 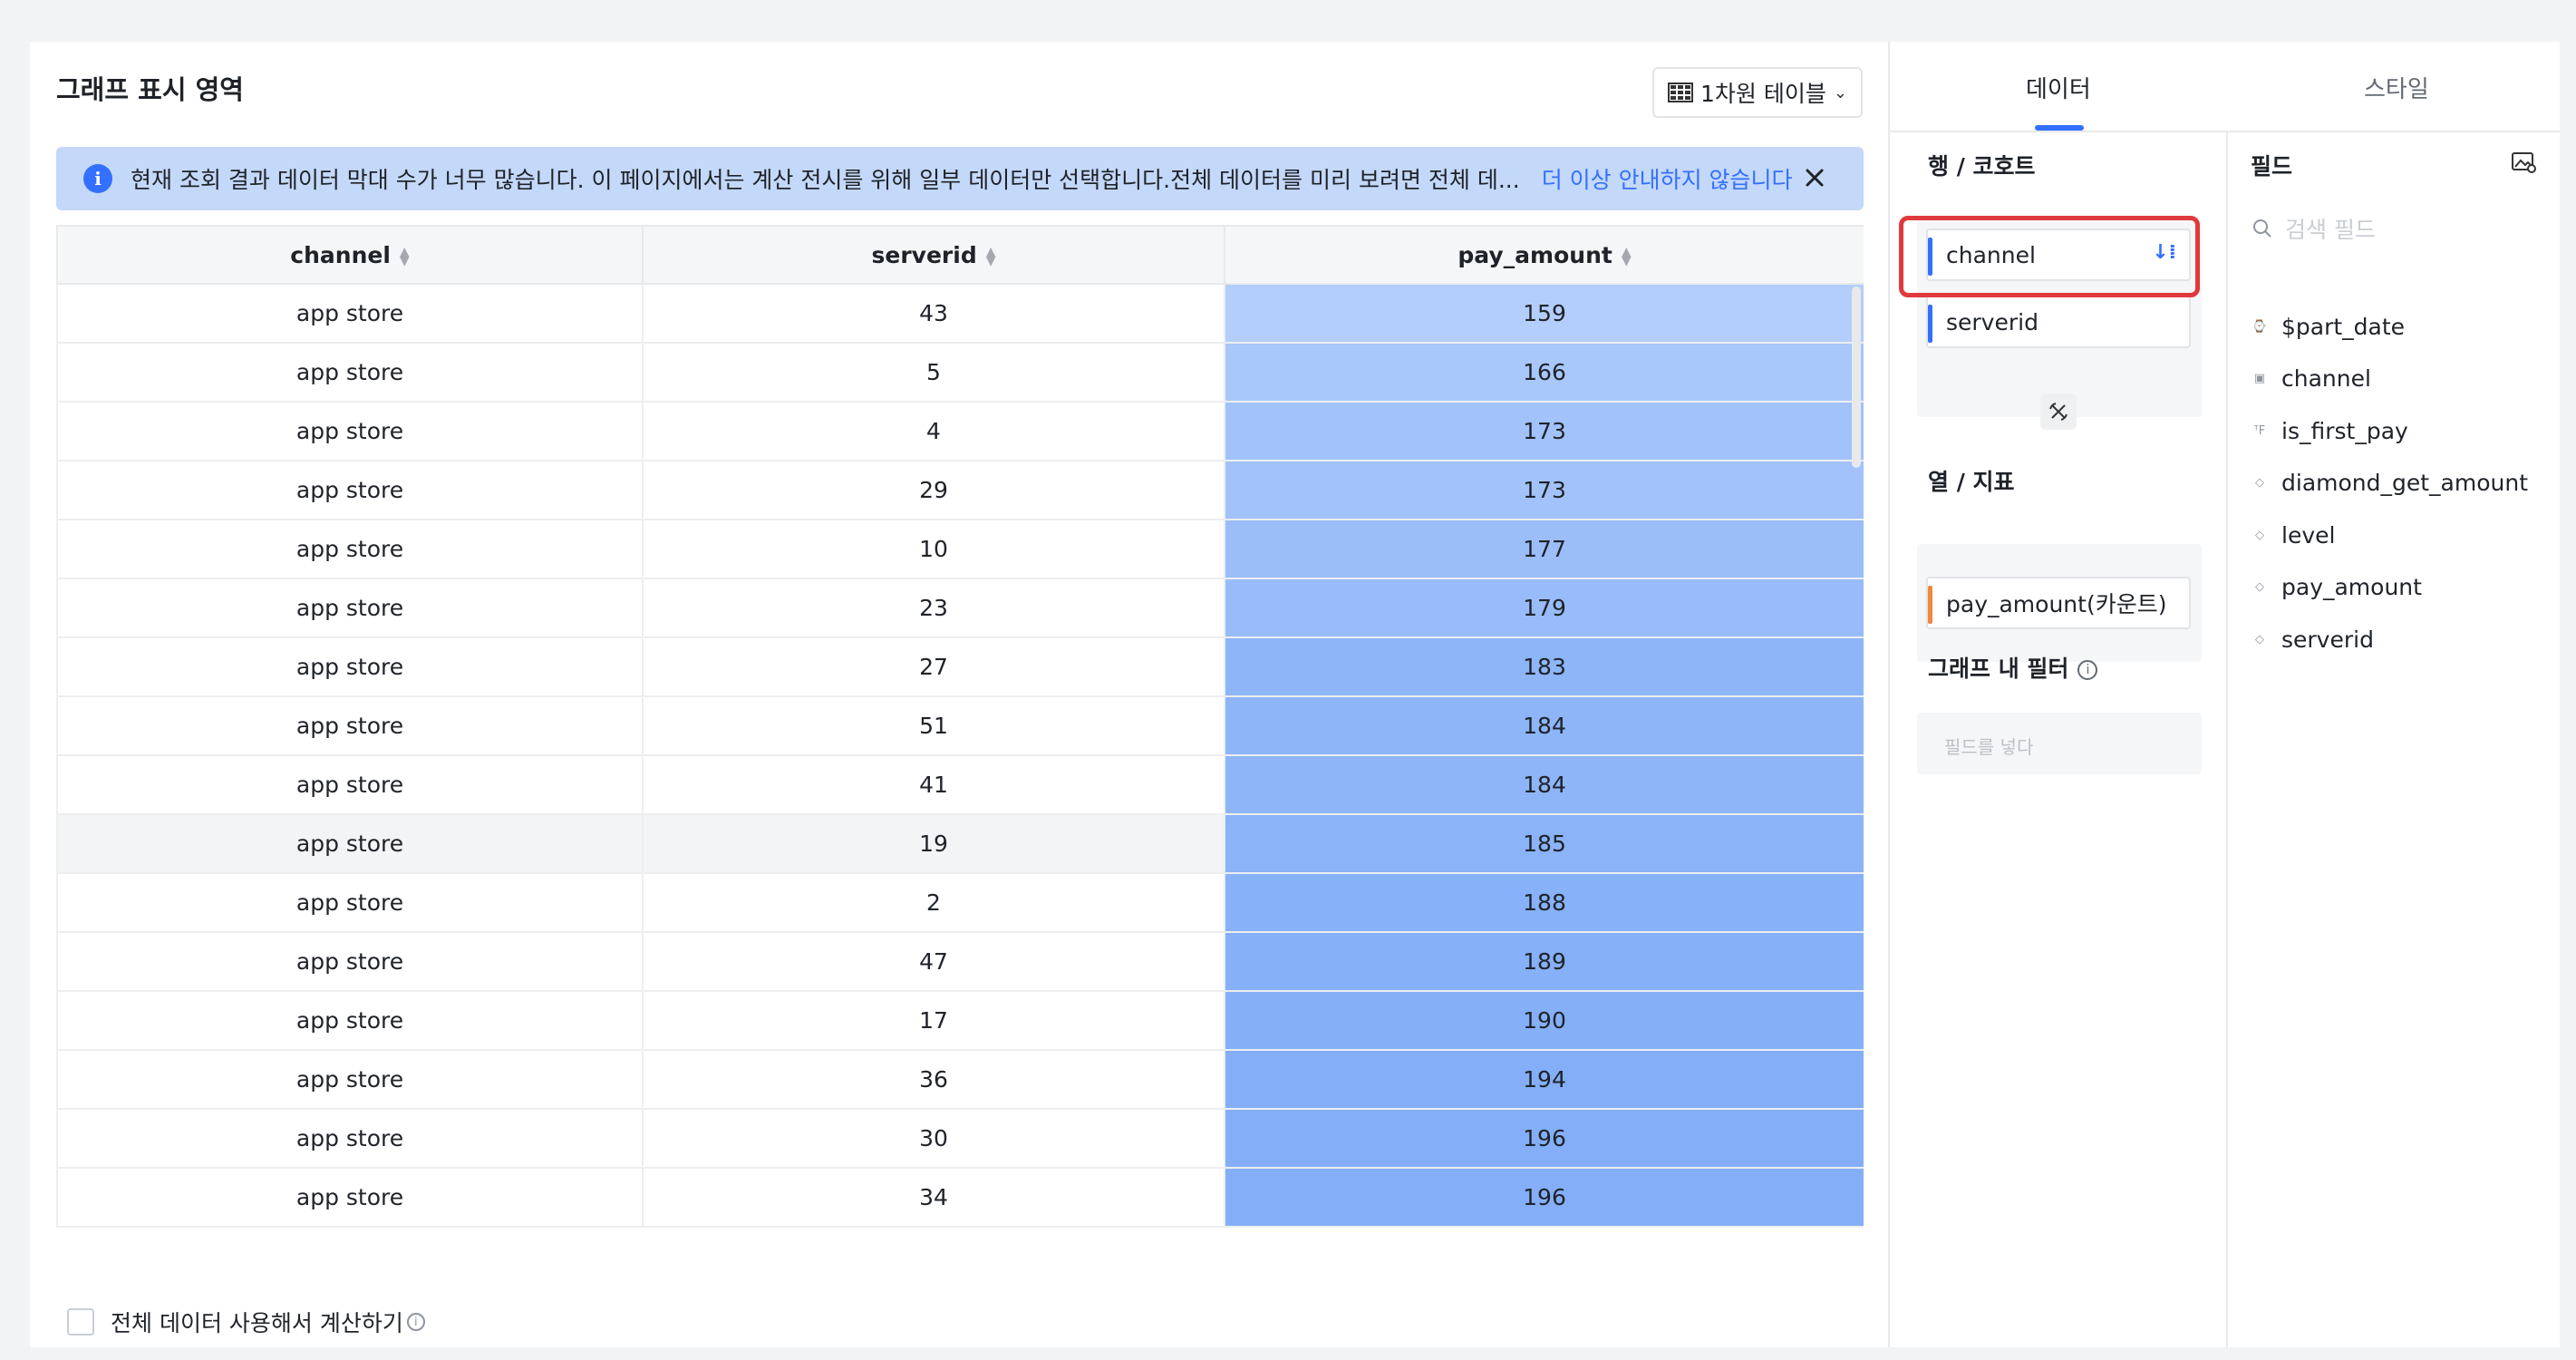 What do you see at coordinates (1998, 669) in the screenshot?
I see `filter-title-label: 그래프 내 필터` at bounding box center [1998, 669].